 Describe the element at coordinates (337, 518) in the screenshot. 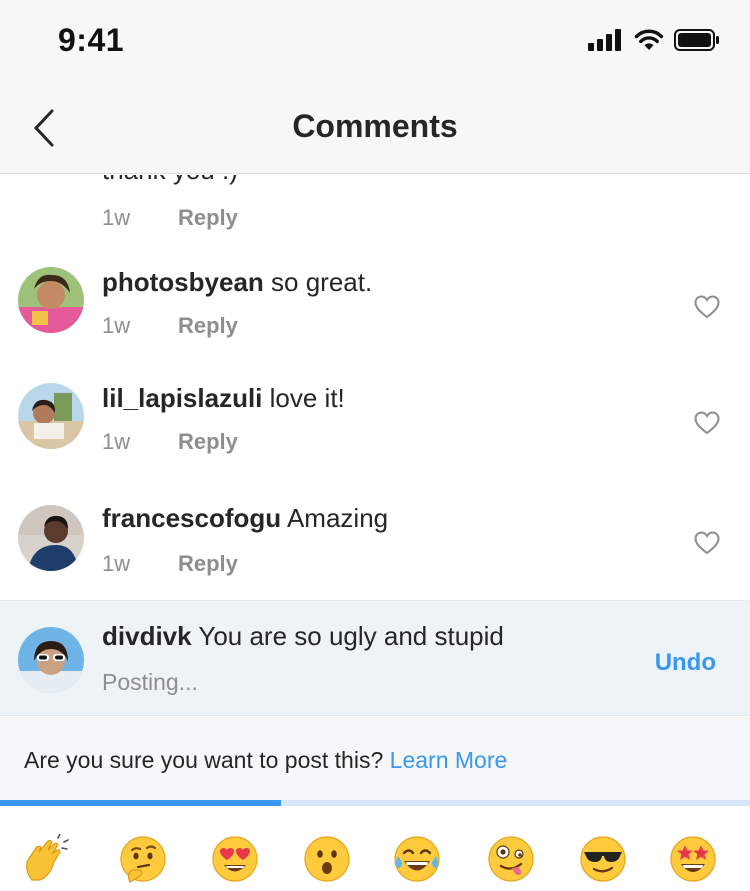

I see `comment-body: Amazing` at that location.